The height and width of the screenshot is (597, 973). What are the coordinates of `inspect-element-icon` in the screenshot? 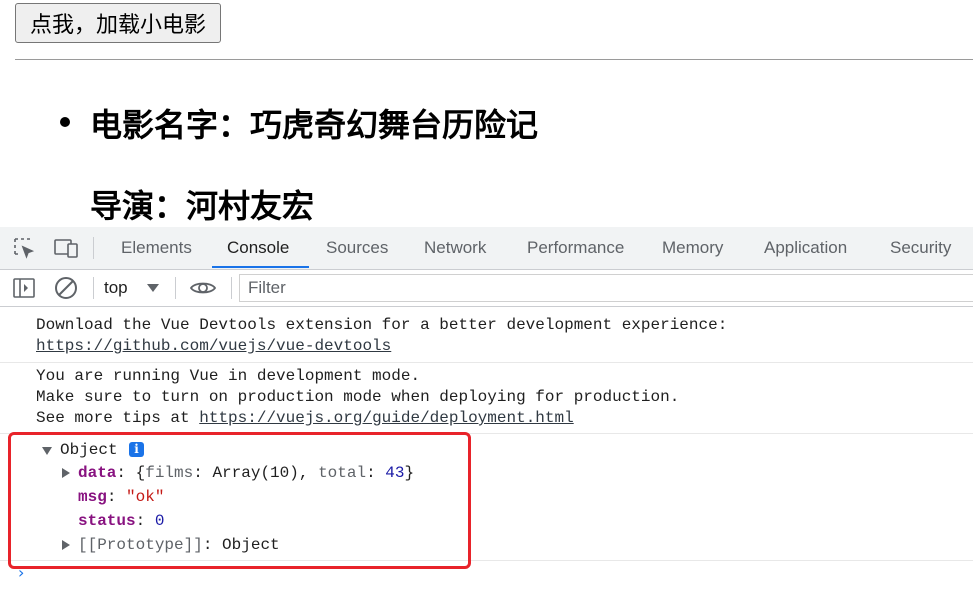 It's located at (24, 248).